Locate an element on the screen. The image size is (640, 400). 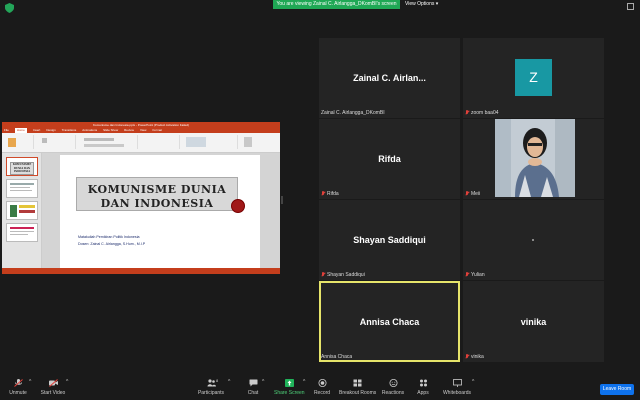
breakout-rooms-button: Breakout Rooms is located at coordinates (358, 387).